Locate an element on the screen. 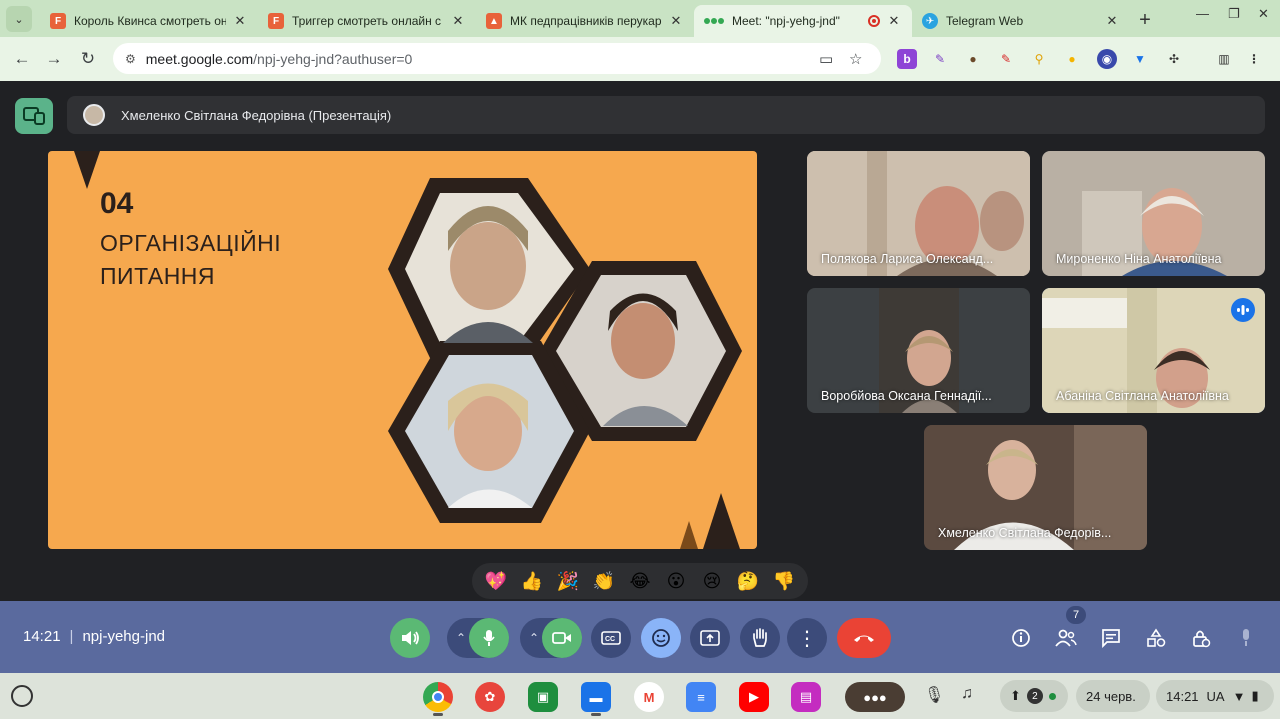 The height and width of the screenshot is (719, 1280). reaction-party: 🎉 is located at coordinates (568, 581).